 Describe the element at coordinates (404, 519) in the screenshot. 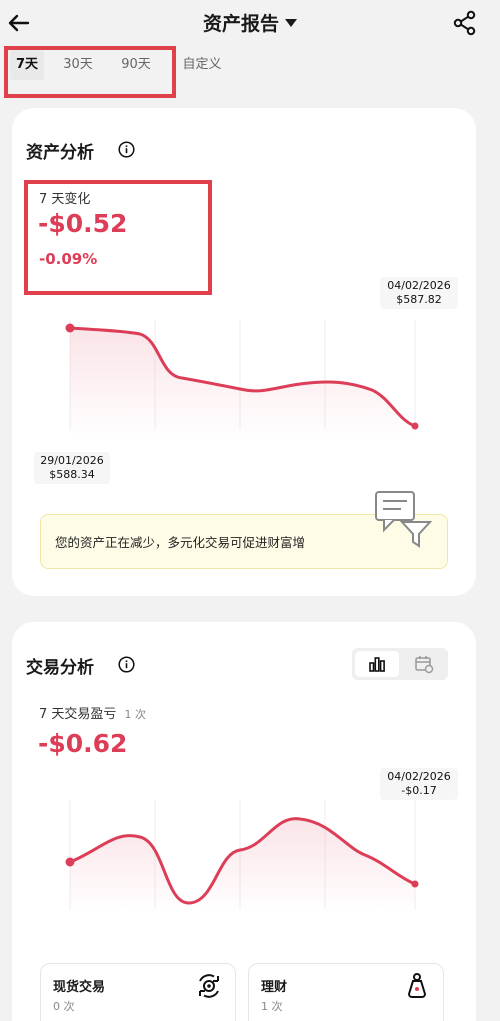

I see `chat-filter-icon` at that location.